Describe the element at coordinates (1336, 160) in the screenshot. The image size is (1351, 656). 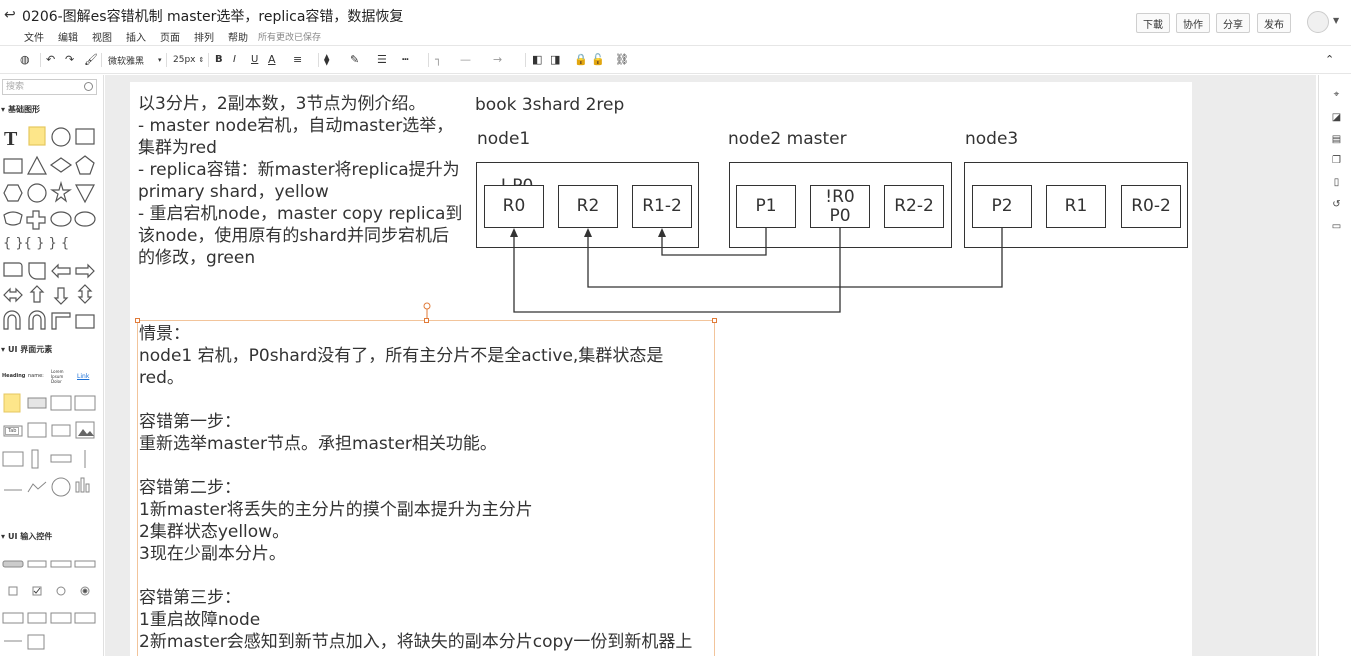
I see `copy-pages-icon: ❐` at that location.